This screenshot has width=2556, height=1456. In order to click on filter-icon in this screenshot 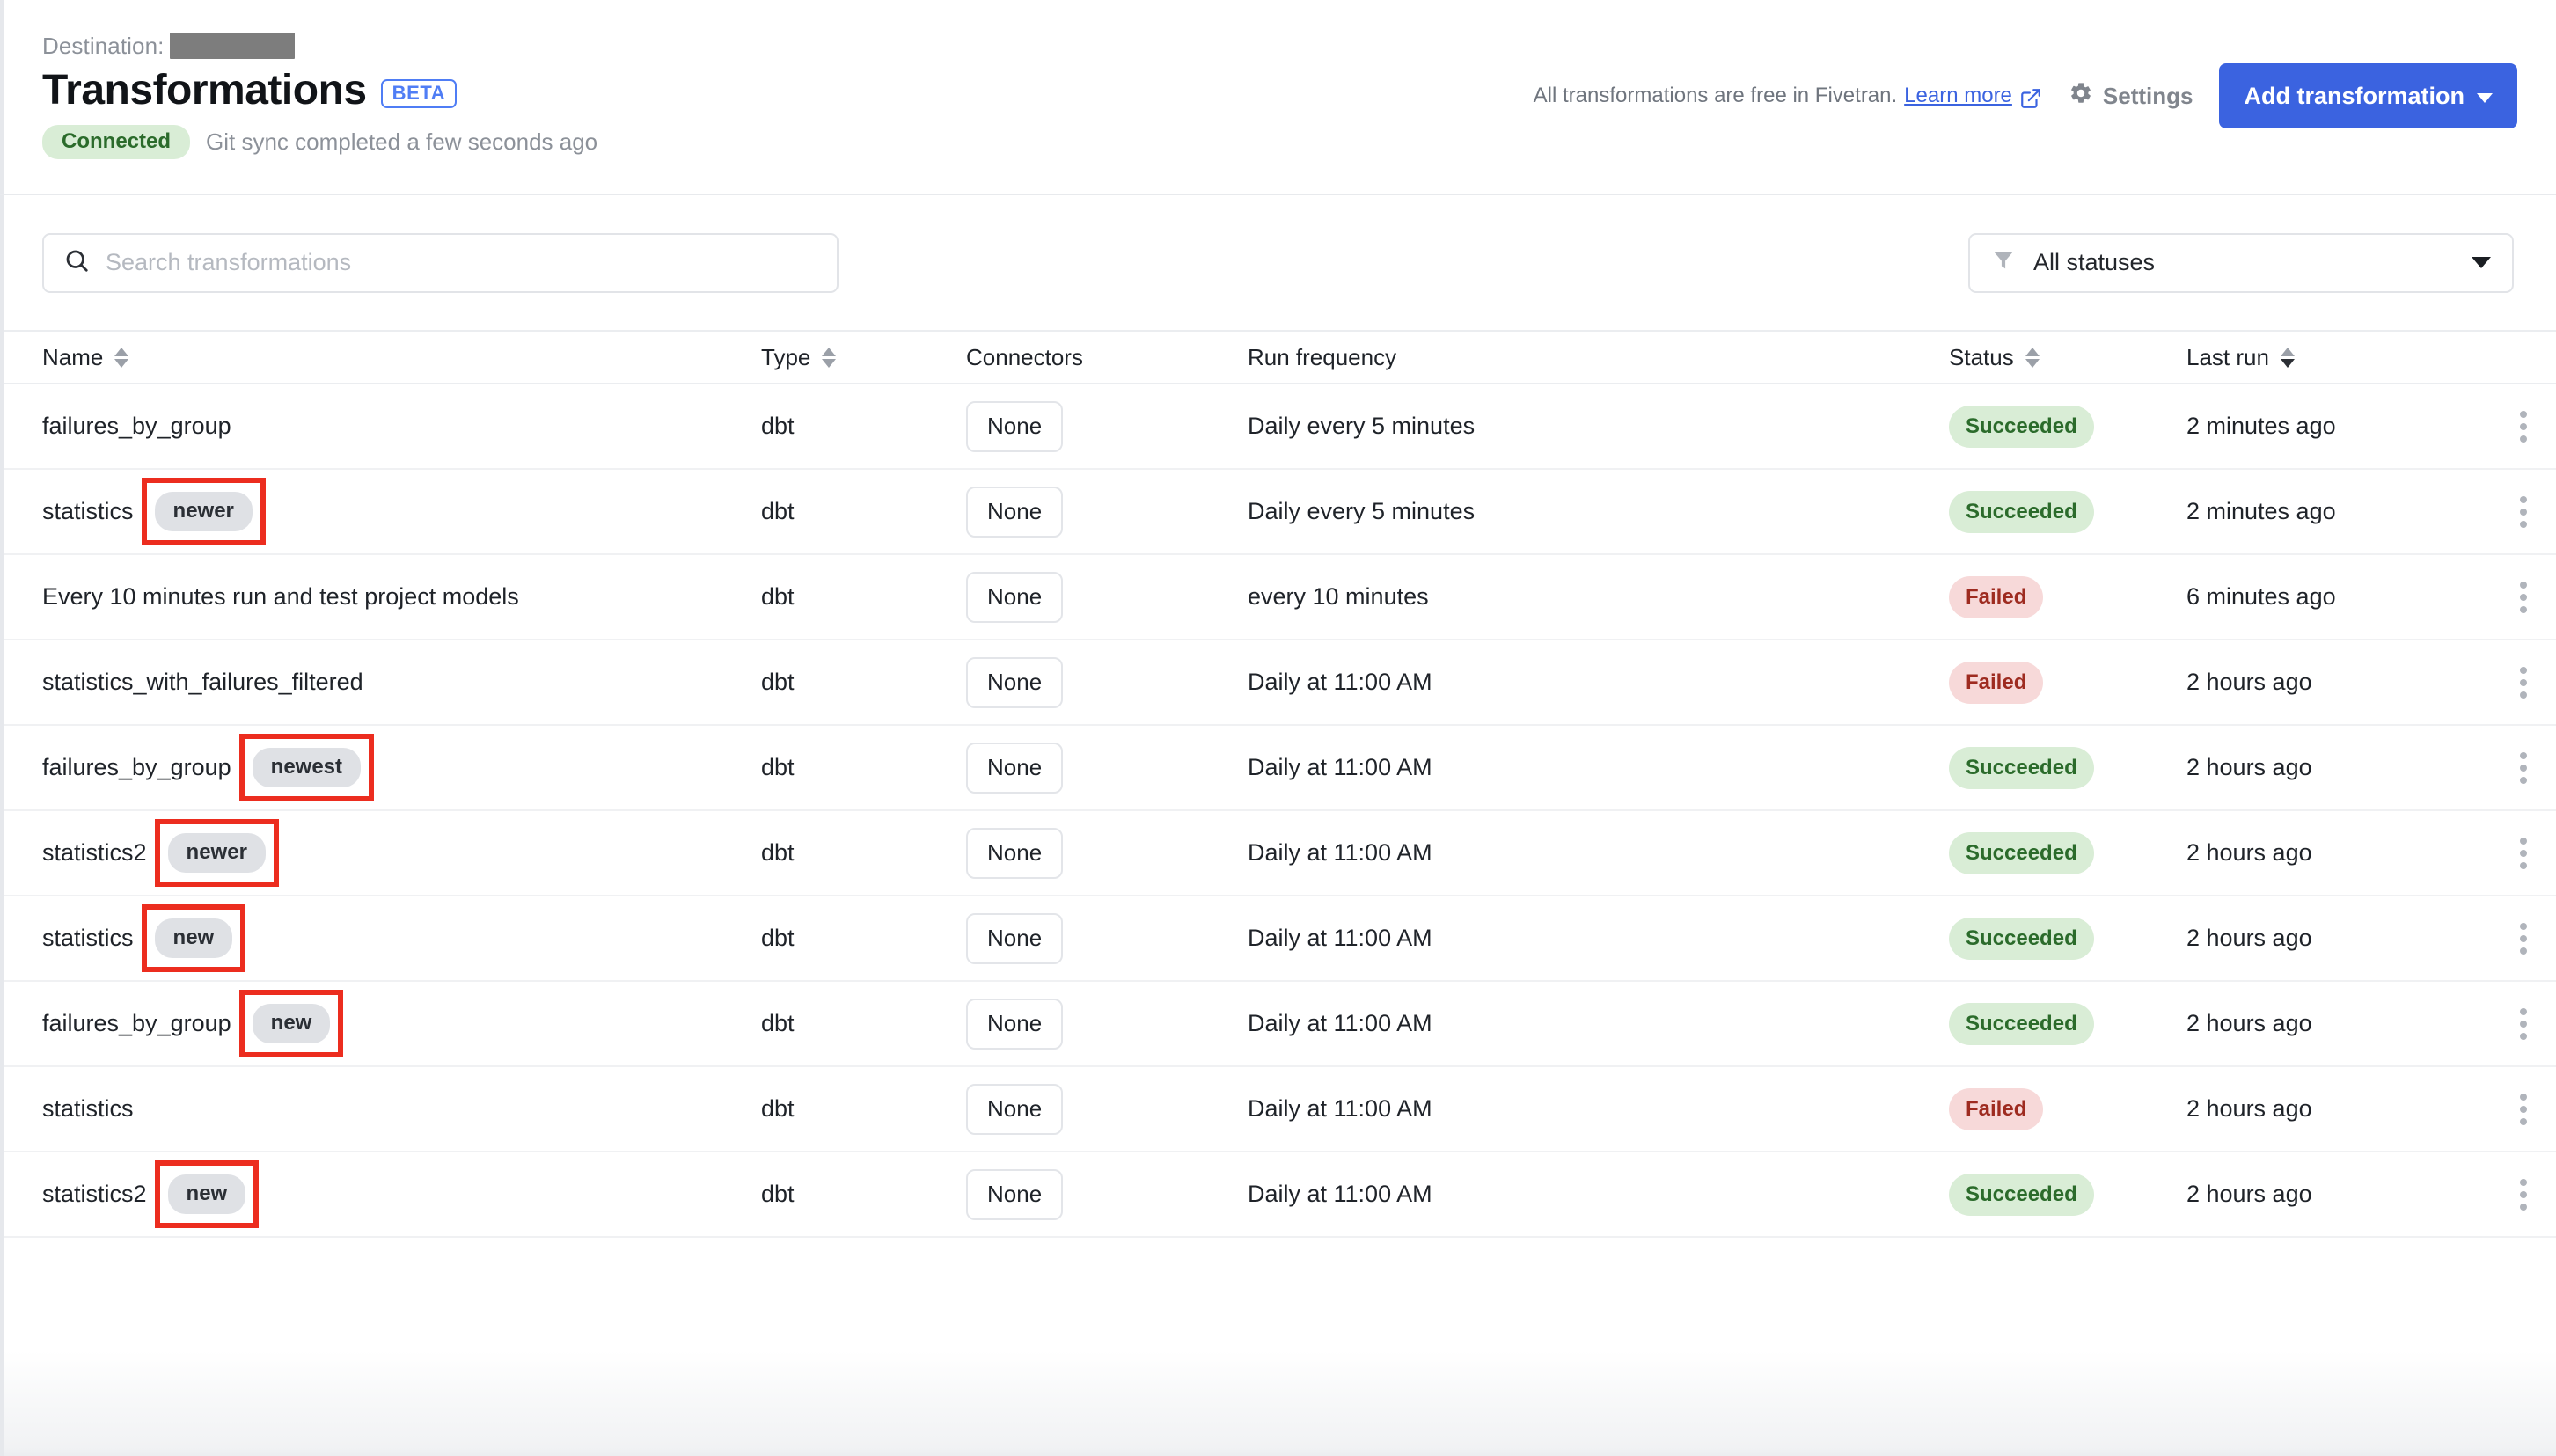, I will do `click(2003, 262)`.